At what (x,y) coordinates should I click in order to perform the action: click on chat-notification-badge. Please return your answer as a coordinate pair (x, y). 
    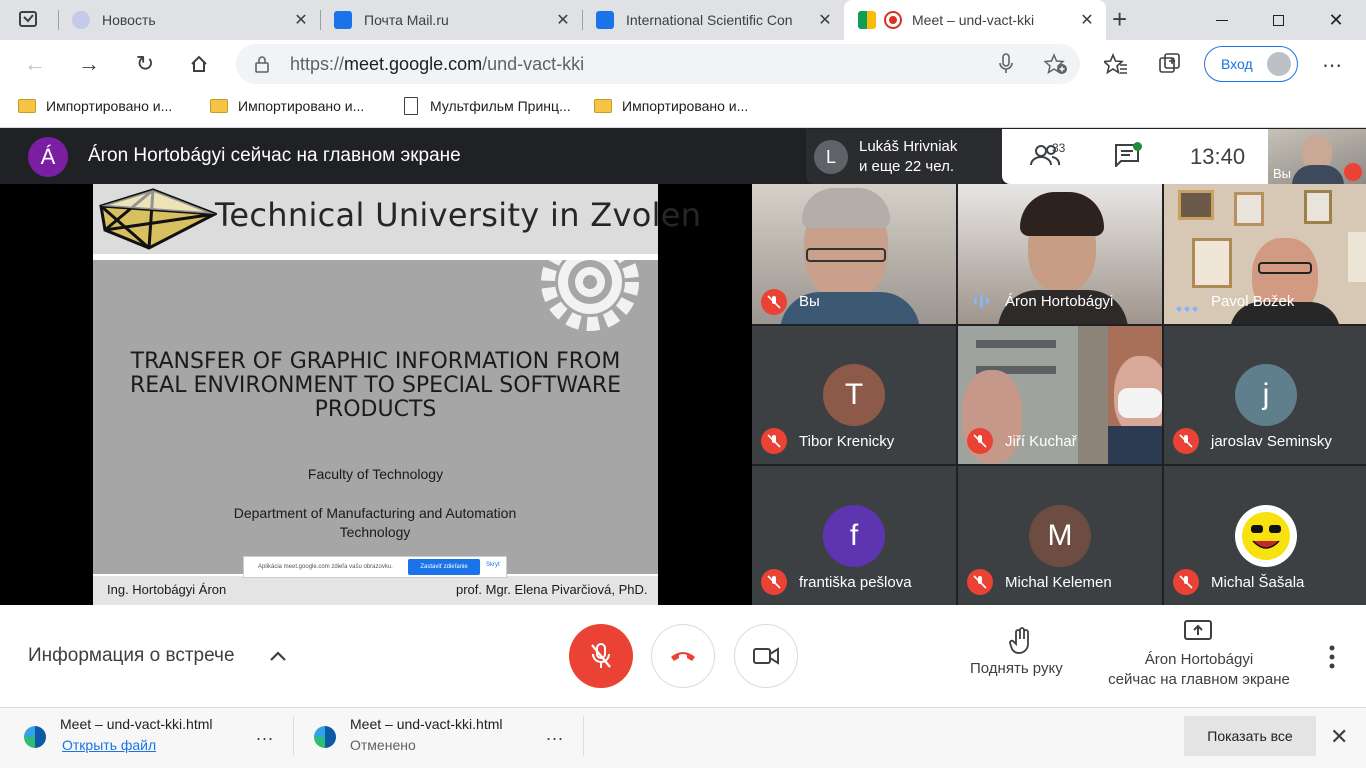
    Looking at the image, I should click on (1137, 146).